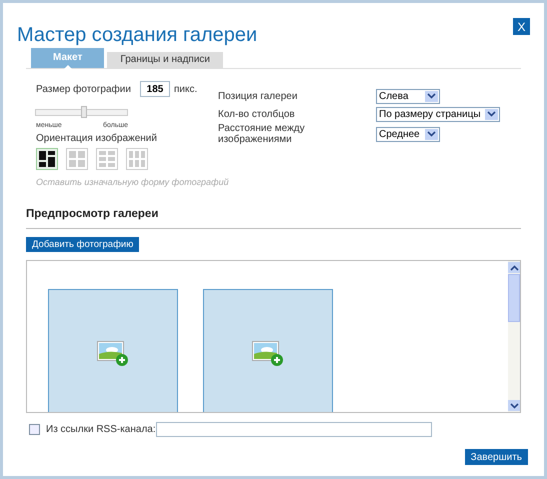 This screenshot has width=547, height=479. What do you see at coordinates (262, 134) in the screenshot?
I see `setting-label: Расстояние между изображениями` at bounding box center [262, 134].